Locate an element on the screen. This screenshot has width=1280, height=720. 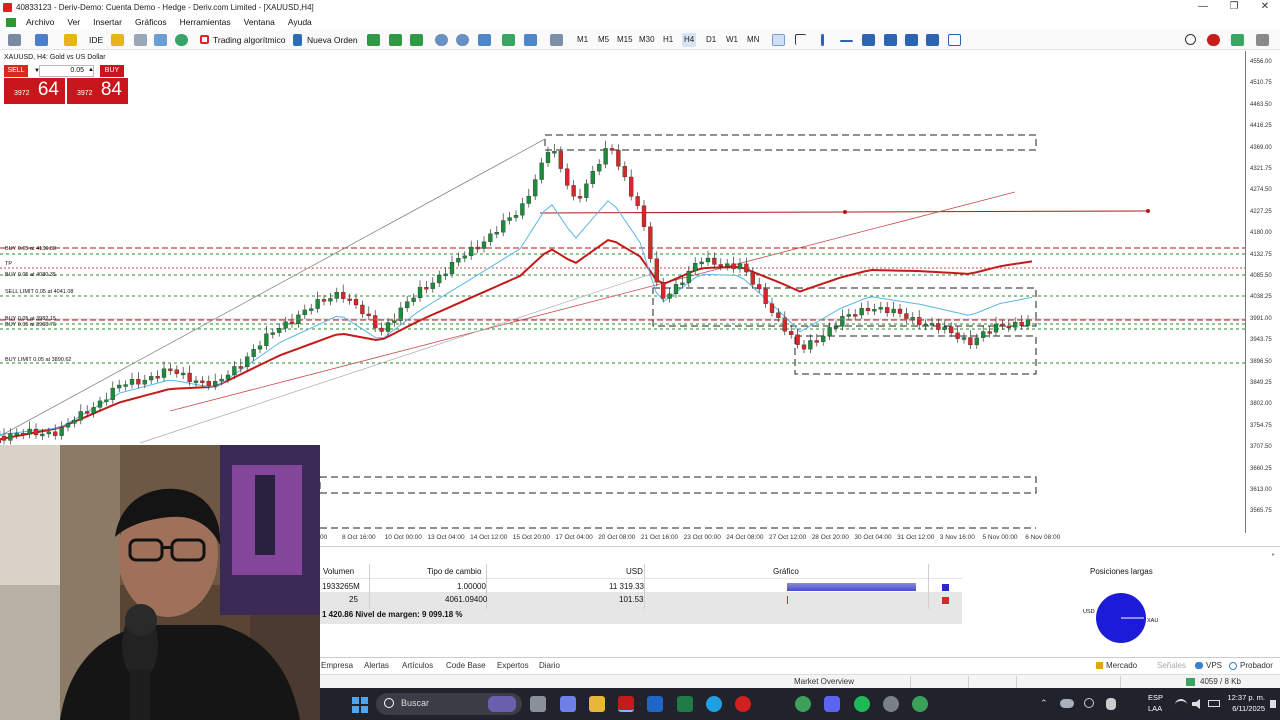
ide-button: IDE is located at coordinates (96, 40).